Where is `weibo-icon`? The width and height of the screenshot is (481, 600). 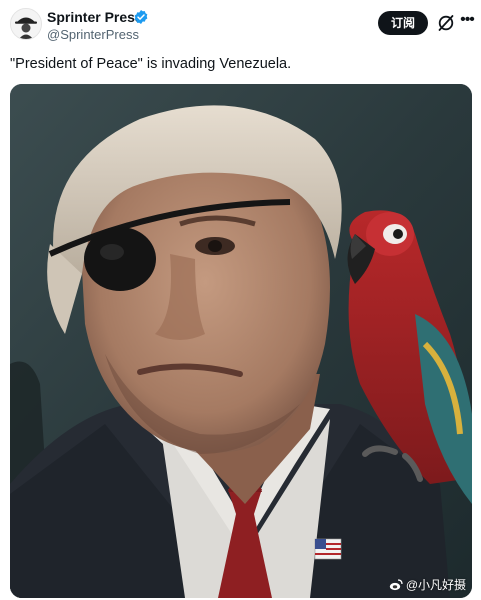 weibo-icon is located at coordinates (396, 585).